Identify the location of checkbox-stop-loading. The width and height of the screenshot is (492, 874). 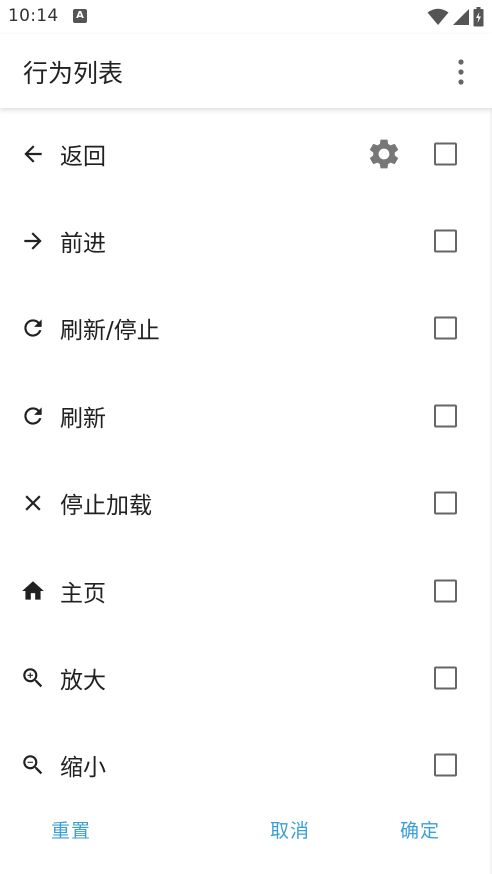
(445, 503).